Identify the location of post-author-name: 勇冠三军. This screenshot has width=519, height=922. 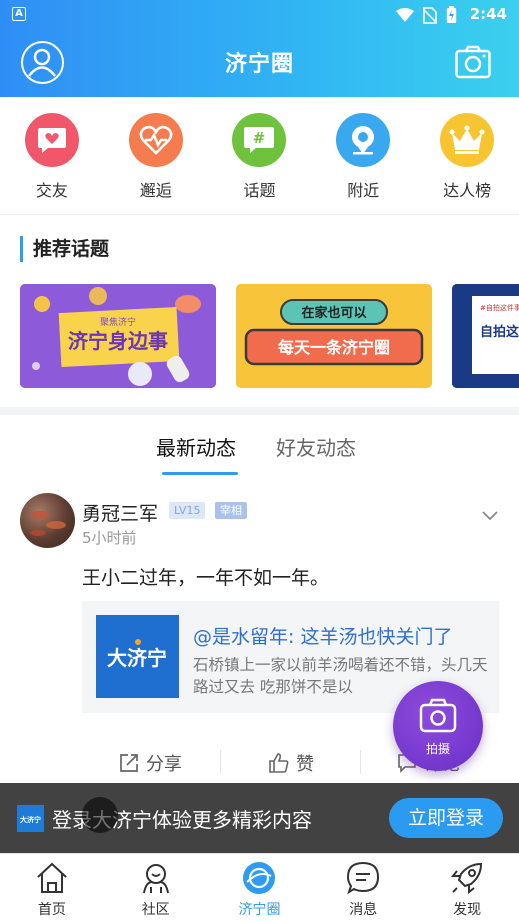
(120, 512).